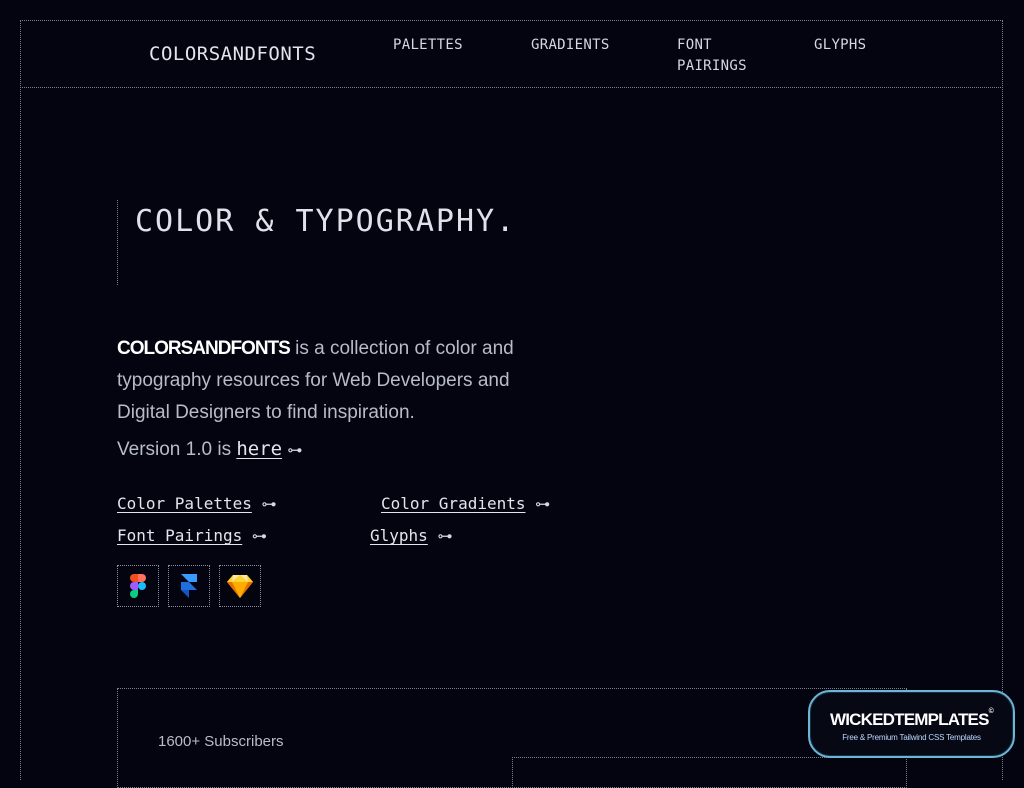 Image resolution: width=1024 pixels, height=788 pixels. I want to click on sketch-button, so click(240, 586).